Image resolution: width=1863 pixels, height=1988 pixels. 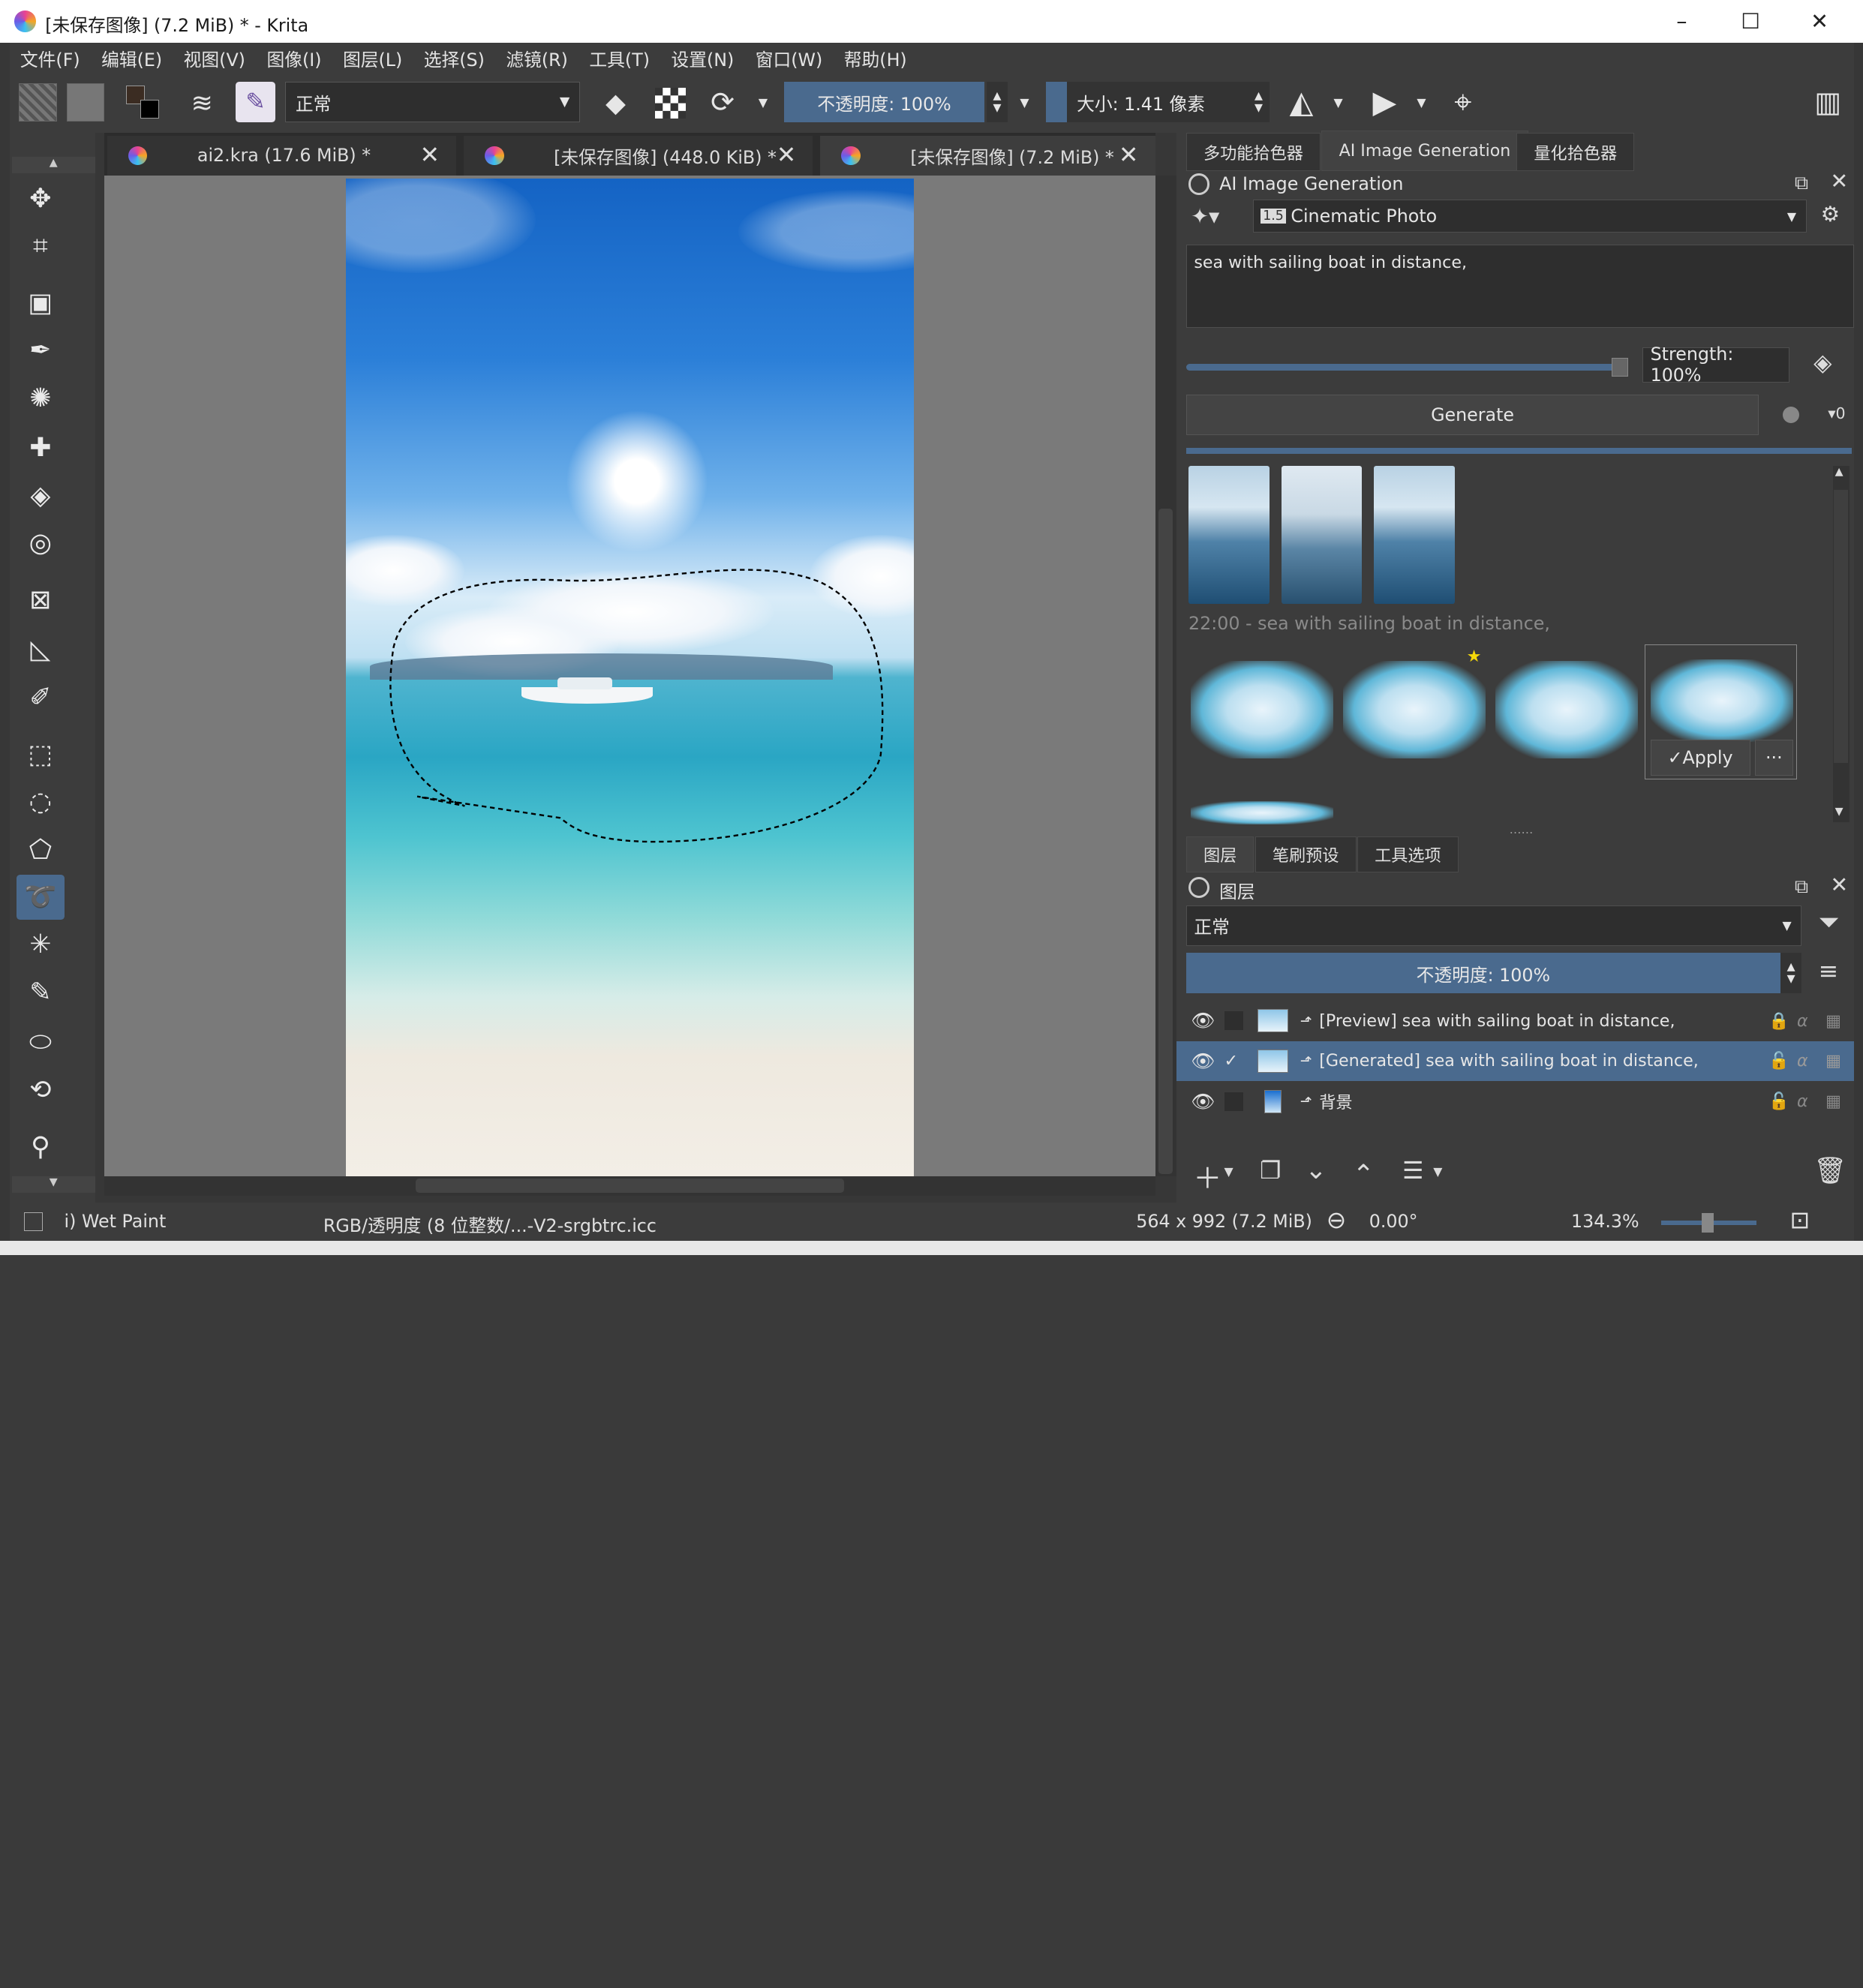 What do you see at coordinates (1829, 971) in the screenshot?
I see `layer-menu-icon: ≡` at bounding box center [1829, 971].